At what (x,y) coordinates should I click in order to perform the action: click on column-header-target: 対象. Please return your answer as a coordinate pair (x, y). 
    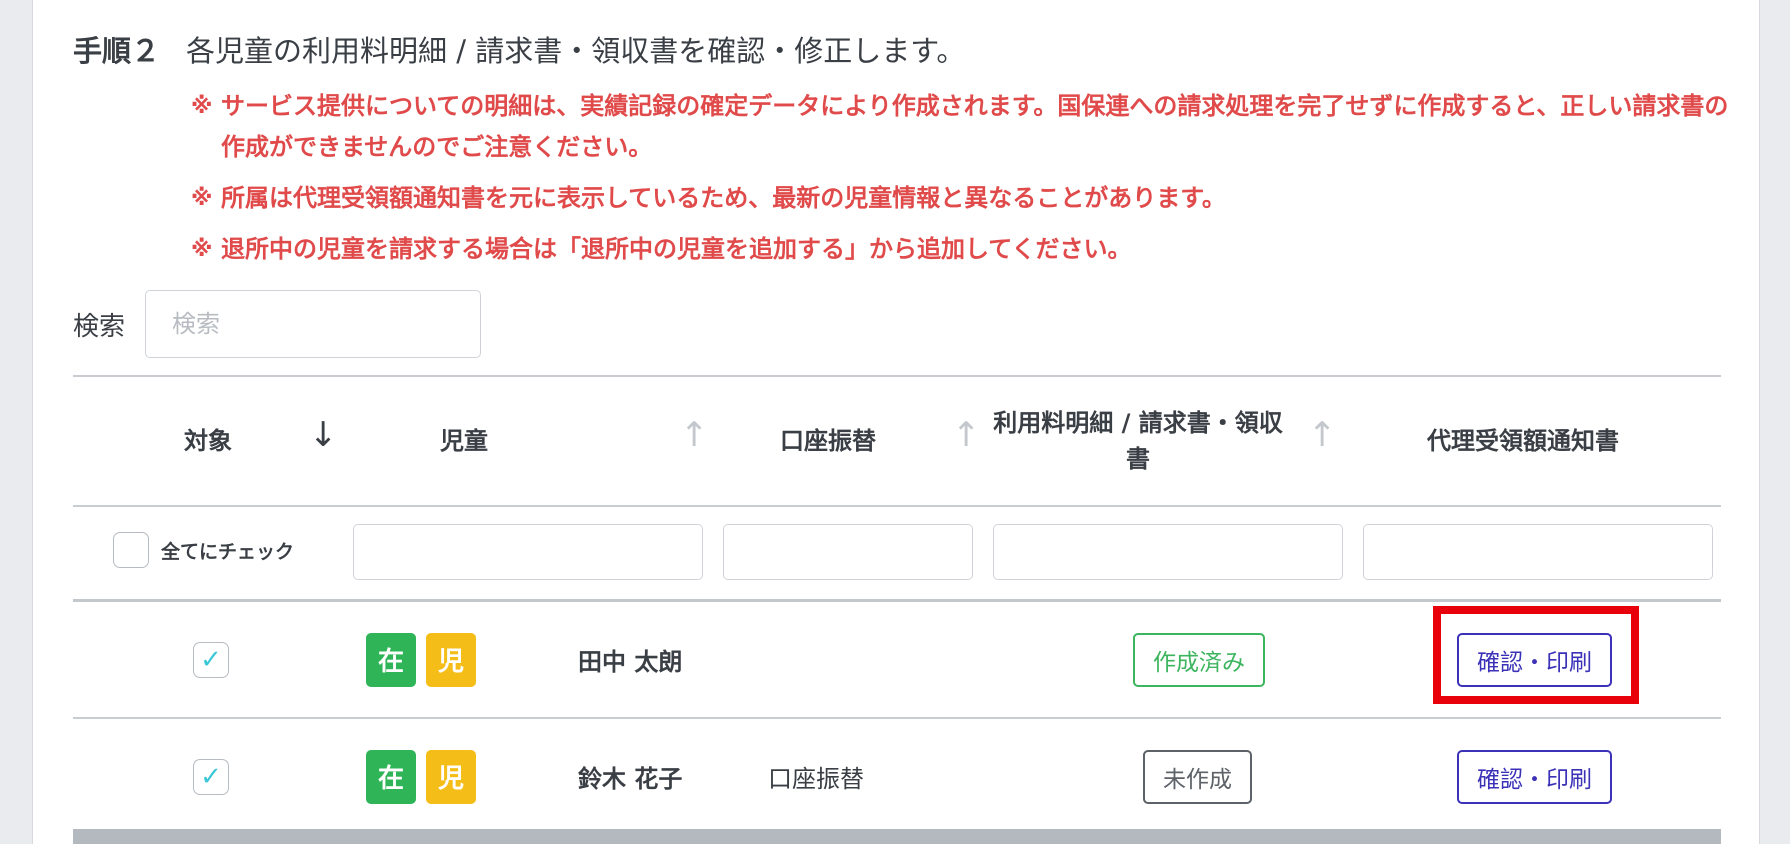
    Looking at the image, I should click on (208, 441).